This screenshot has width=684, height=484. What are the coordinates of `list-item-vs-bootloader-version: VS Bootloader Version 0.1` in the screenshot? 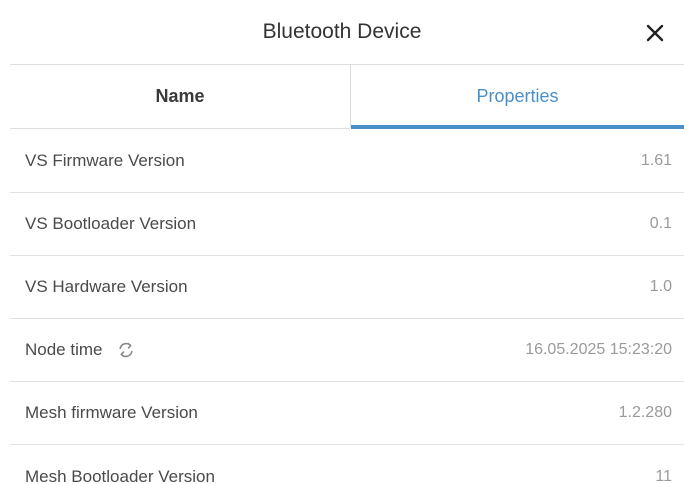 It's located at (347, 224).